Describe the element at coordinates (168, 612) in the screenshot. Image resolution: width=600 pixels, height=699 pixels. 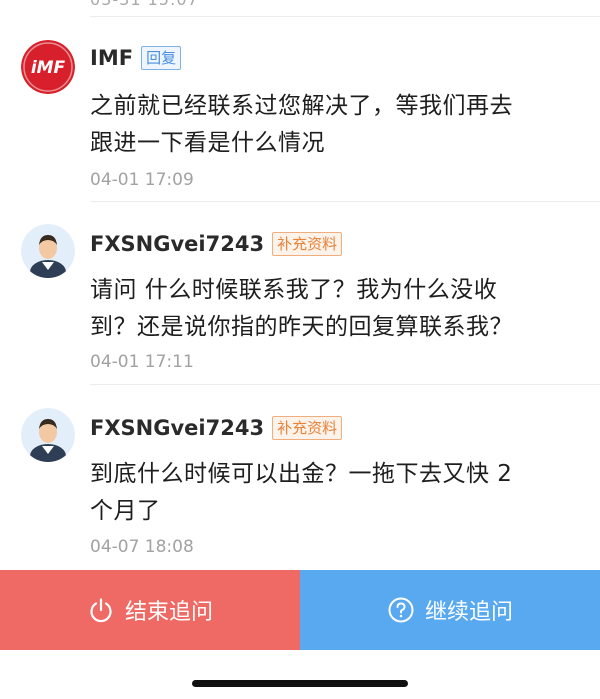
I see `end-followup-label: 结束追问` at that location.